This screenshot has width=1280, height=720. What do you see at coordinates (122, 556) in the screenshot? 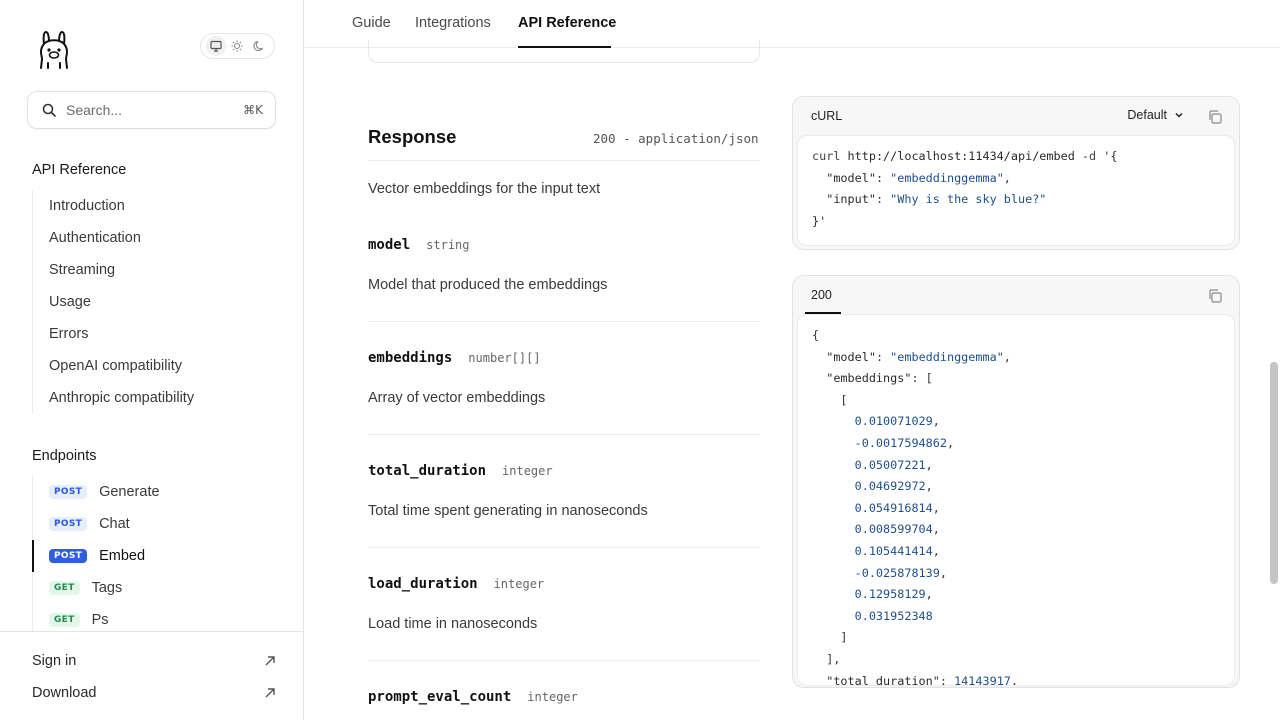
I see `sidebar-item-label: Embed` at bounding box center [122, 556].